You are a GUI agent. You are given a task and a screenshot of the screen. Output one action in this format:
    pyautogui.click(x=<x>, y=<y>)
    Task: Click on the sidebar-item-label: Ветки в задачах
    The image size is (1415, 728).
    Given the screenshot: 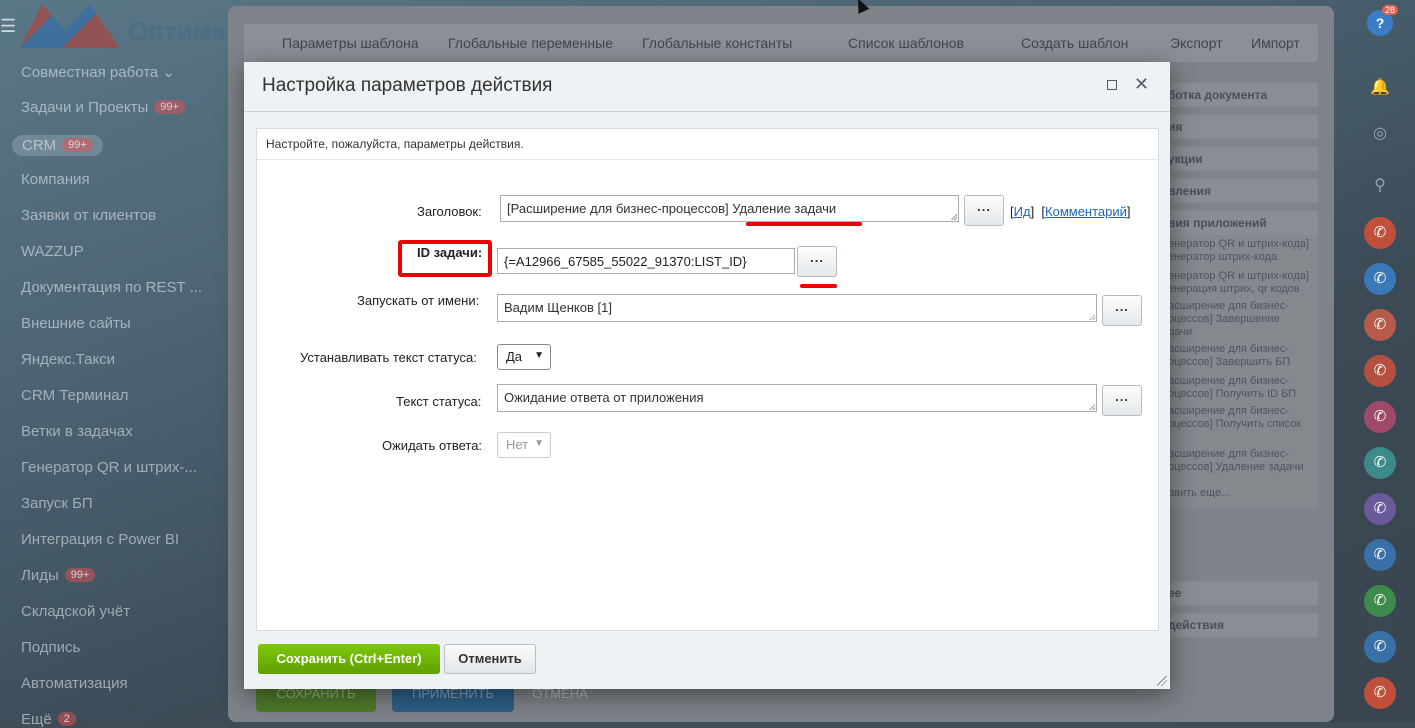 What is the action you would take?
    pyautogui.click(x=77, y=431)
    